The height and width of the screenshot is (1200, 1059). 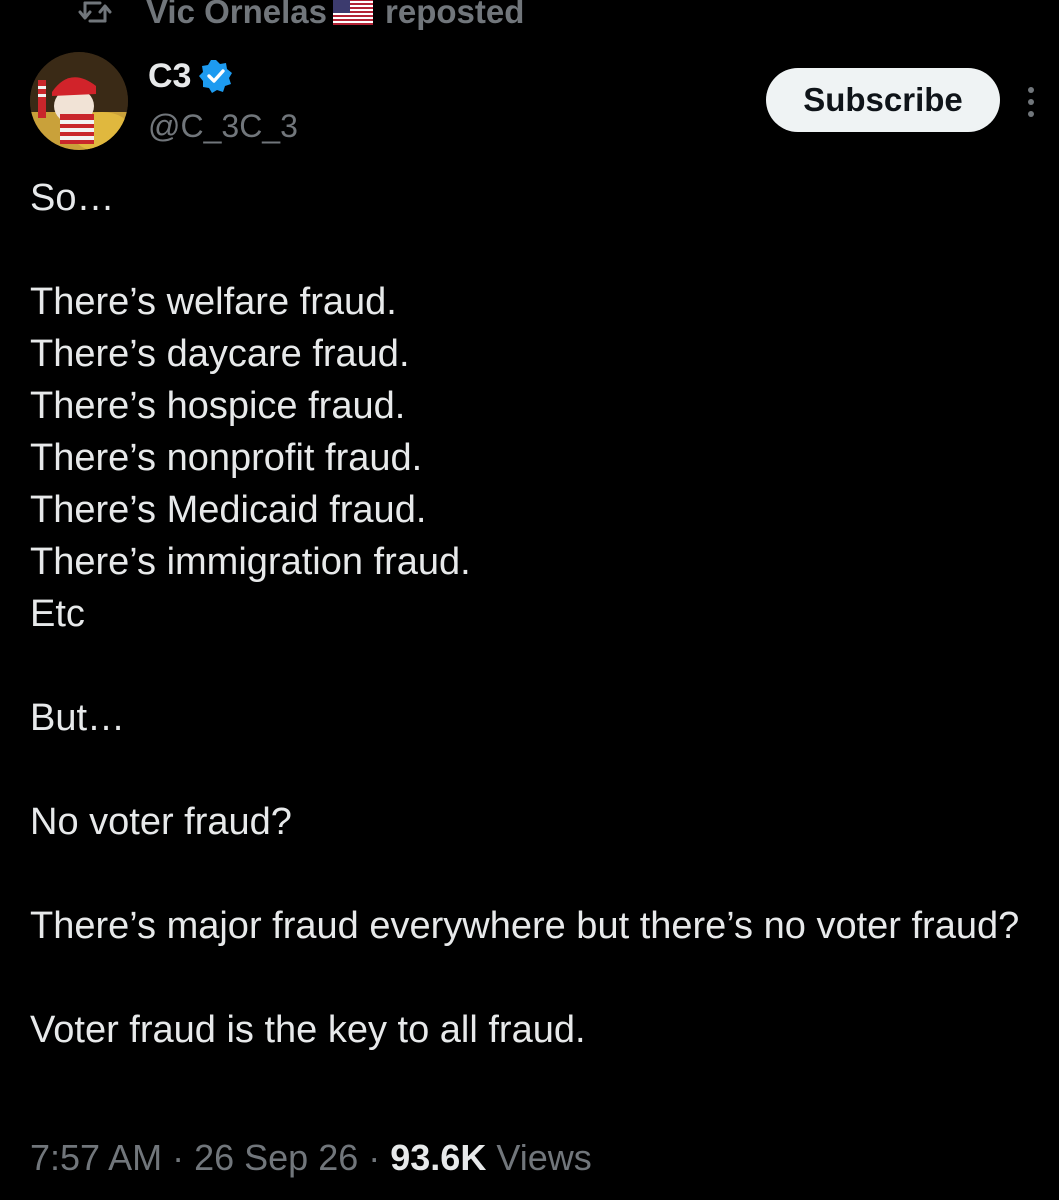 What do you see at coordinates (213, 302) in the screenshot?
I see `tweet-line: There’s welfare fraud.` at bounding box center [213, 302].